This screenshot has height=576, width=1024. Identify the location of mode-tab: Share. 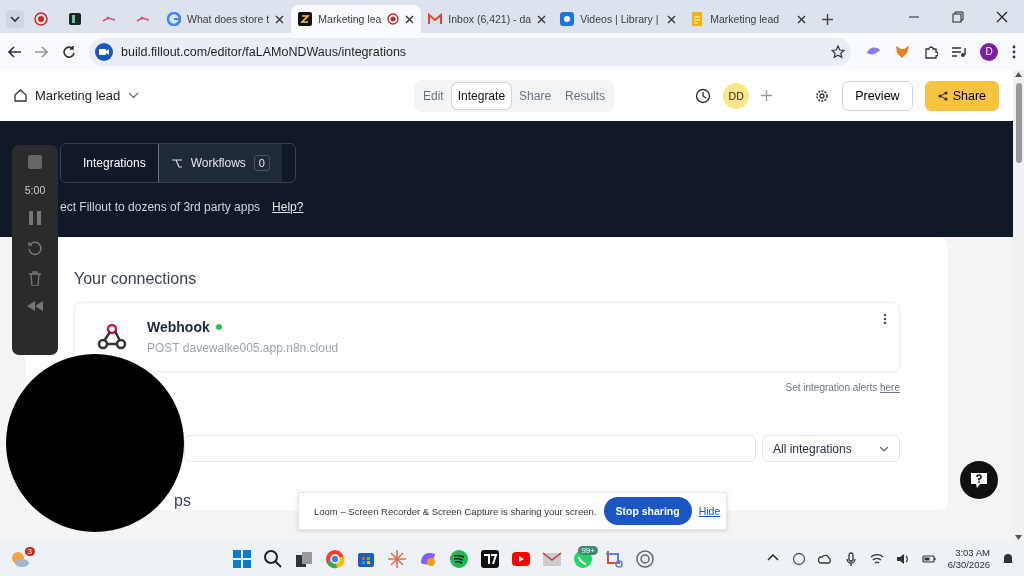
(535, 95).